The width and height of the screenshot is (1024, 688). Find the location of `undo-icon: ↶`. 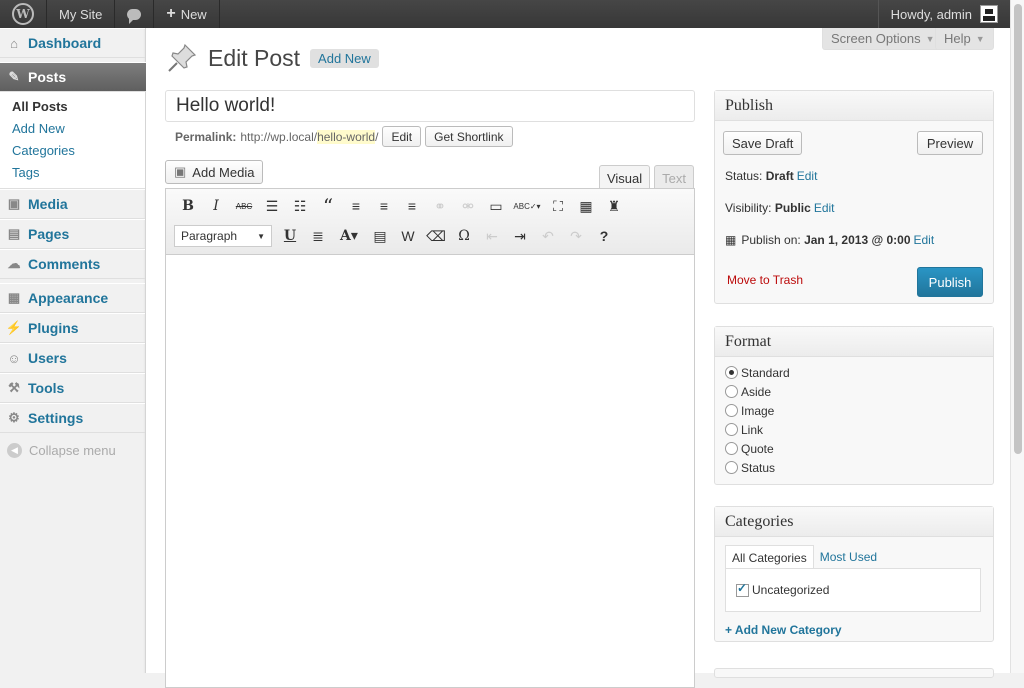

undo-icon: ↶ is located at coordinates (548, 236).